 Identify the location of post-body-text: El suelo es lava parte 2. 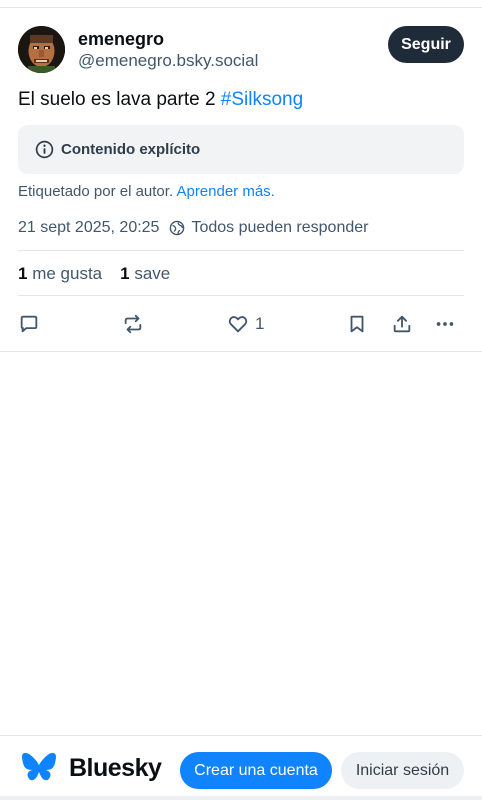
(119, 99).